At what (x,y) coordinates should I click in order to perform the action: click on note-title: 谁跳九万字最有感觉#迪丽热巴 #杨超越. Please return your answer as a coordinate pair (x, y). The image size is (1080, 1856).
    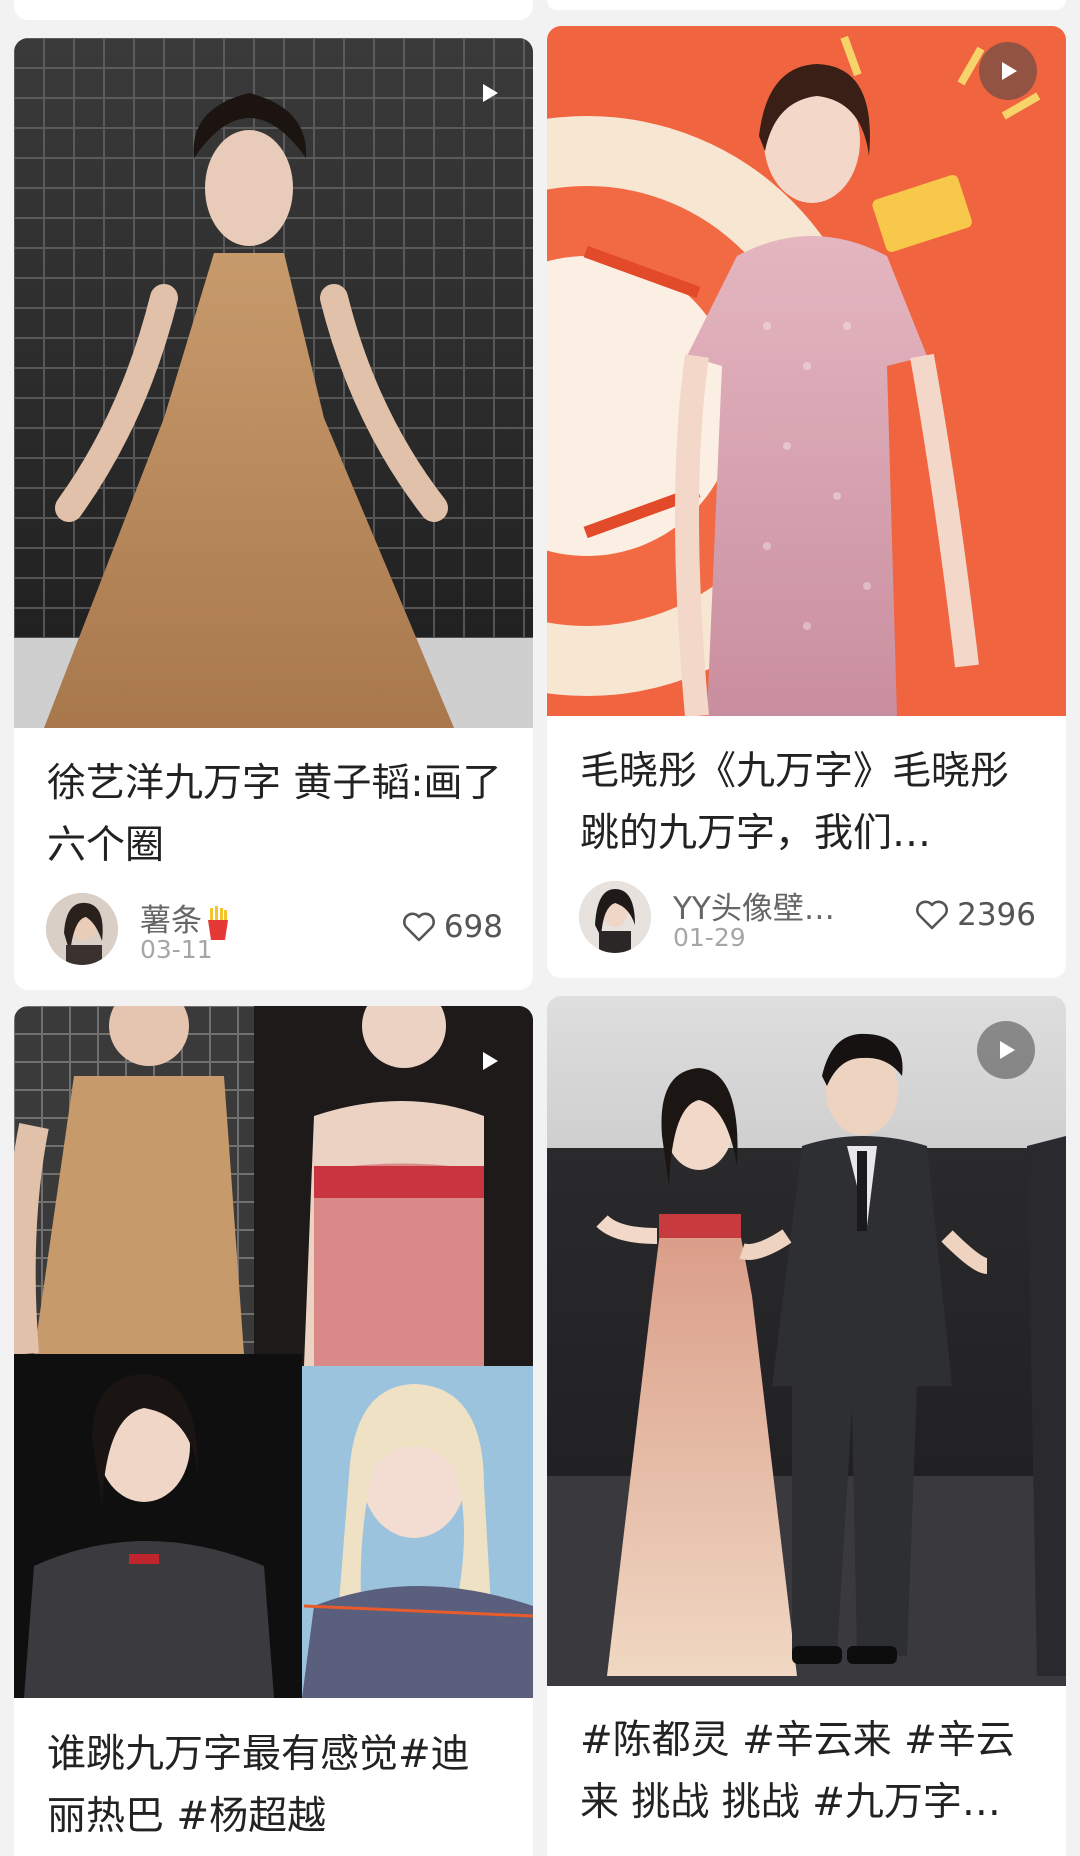
    Looking at the image, I should click on (258, 1785).